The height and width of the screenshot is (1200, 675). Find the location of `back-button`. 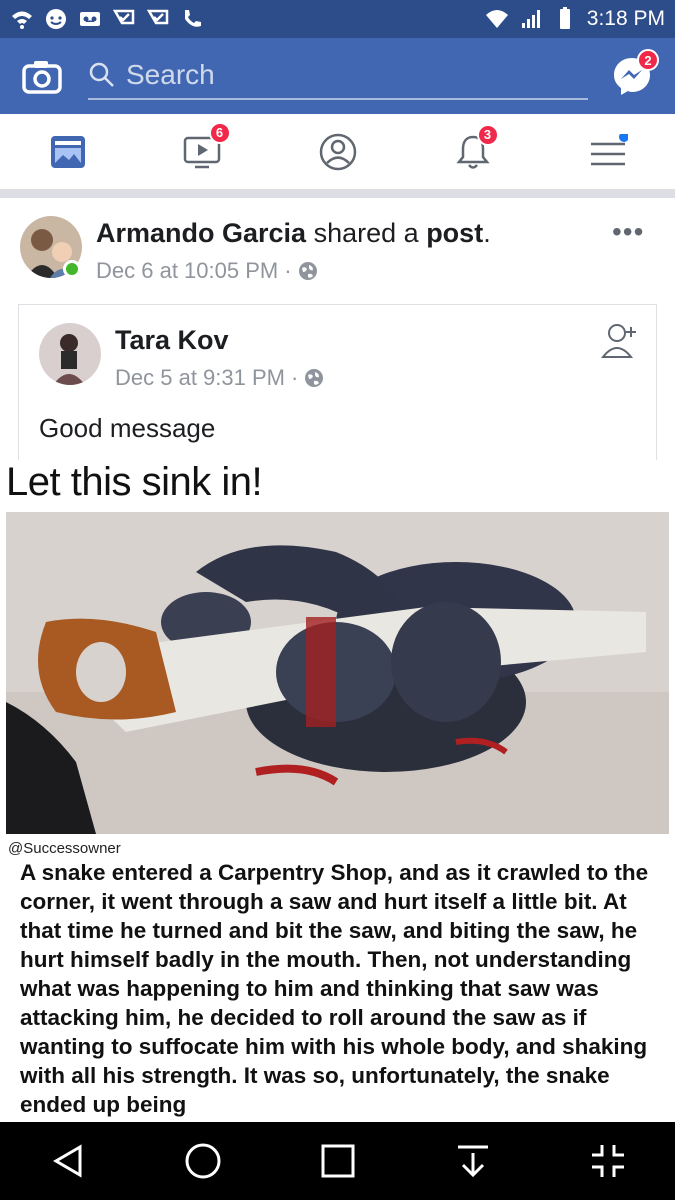

back-button is located at coordinates (68, 1161).